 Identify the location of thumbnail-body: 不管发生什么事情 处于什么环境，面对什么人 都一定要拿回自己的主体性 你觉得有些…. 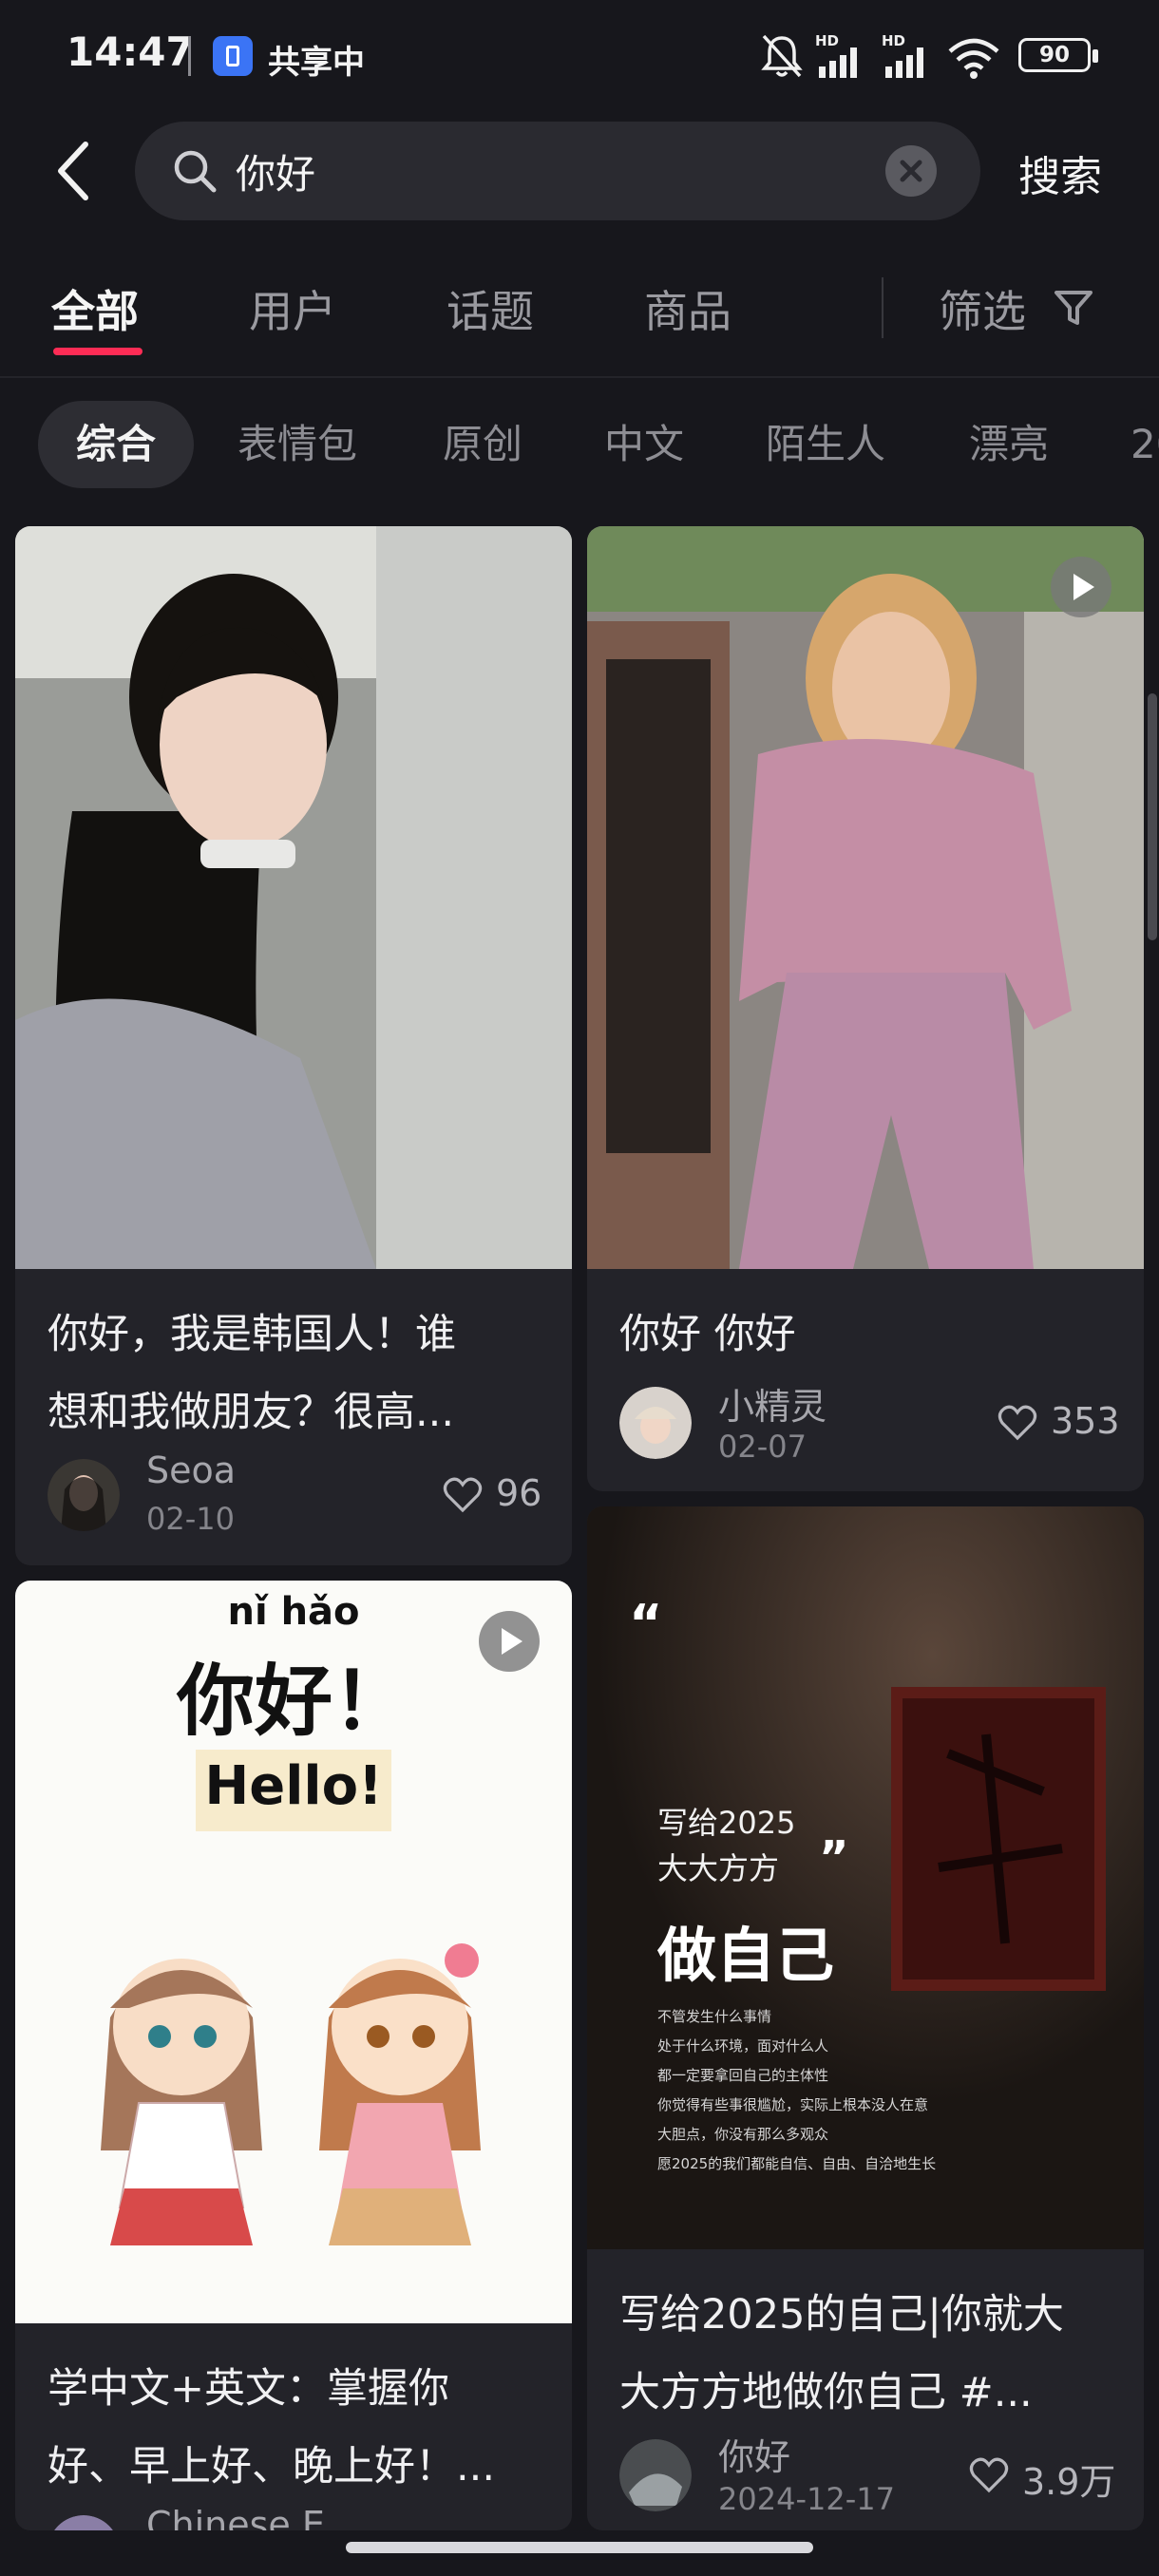
(797, 2090).